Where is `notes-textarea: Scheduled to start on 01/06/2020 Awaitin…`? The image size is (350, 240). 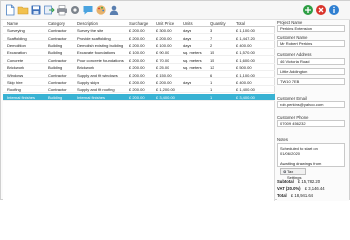 notes-textarea: Scheduled to start on 01/06/2020 Awaitin… is located at coordinates (311, 155).